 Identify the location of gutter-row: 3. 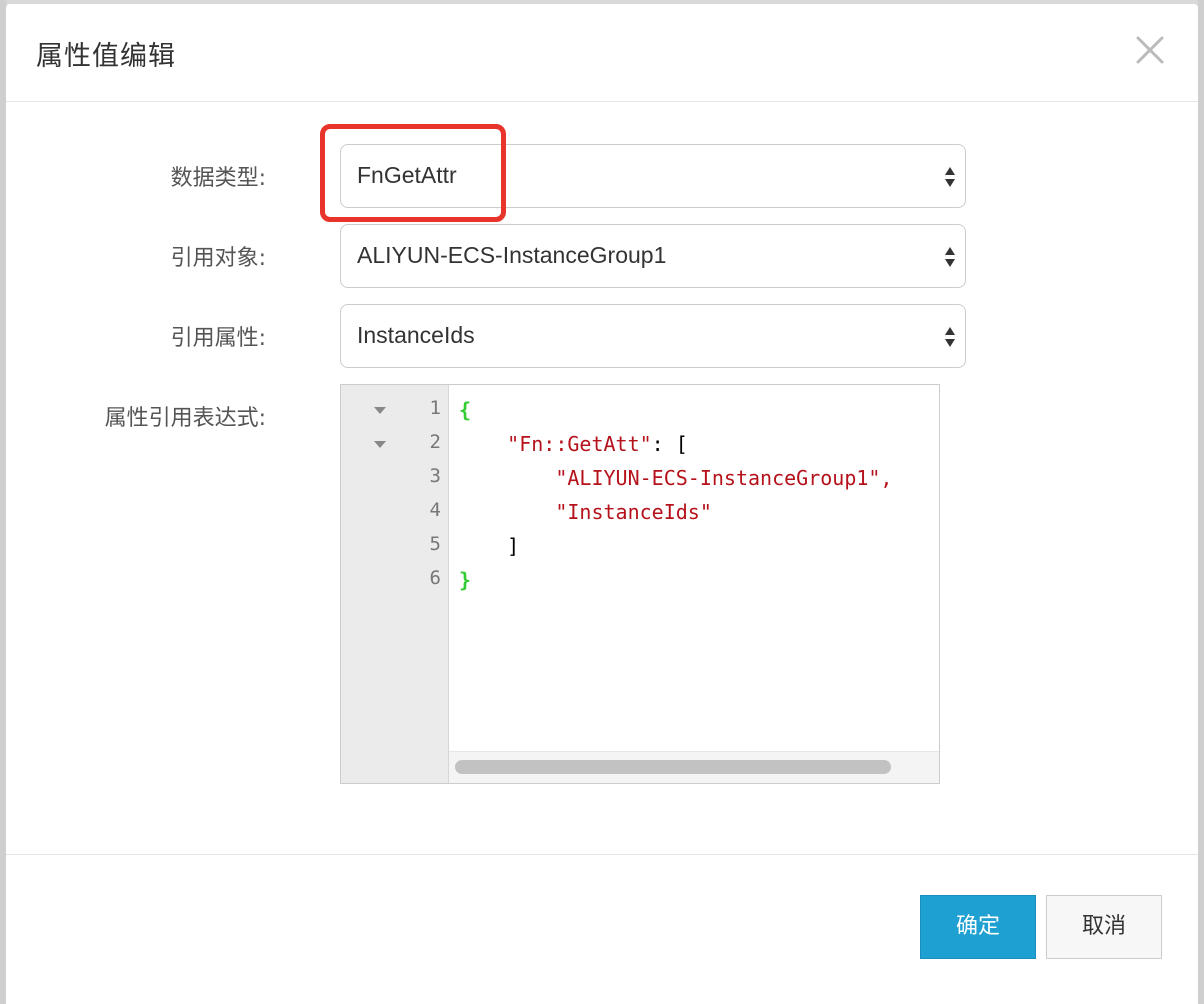
(395, 478).